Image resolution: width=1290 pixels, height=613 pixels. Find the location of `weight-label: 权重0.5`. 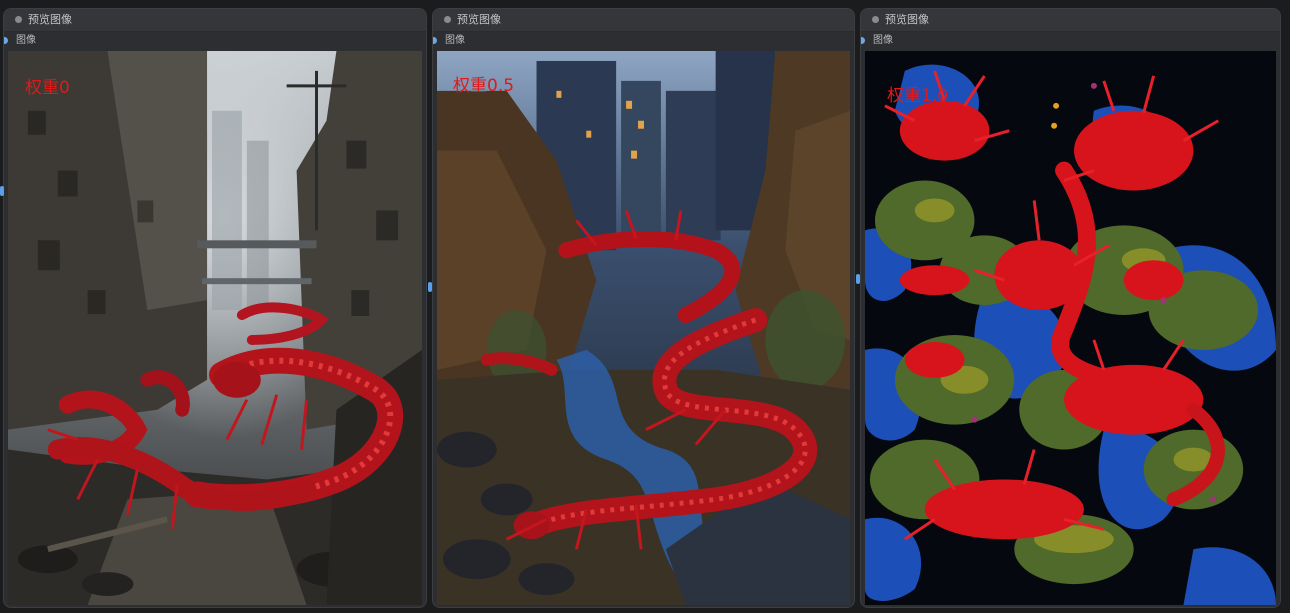

weight-label: 权重0.5 is located at coordinates (484, 86).